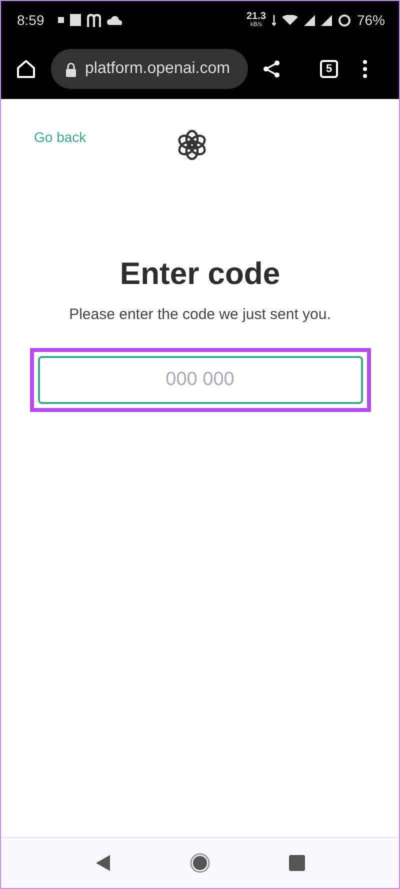 The image size is (400, 889). Describe the element at coordinates (157, 69) in the screenshot. I see `url-text: platform.openai.com` at that location.